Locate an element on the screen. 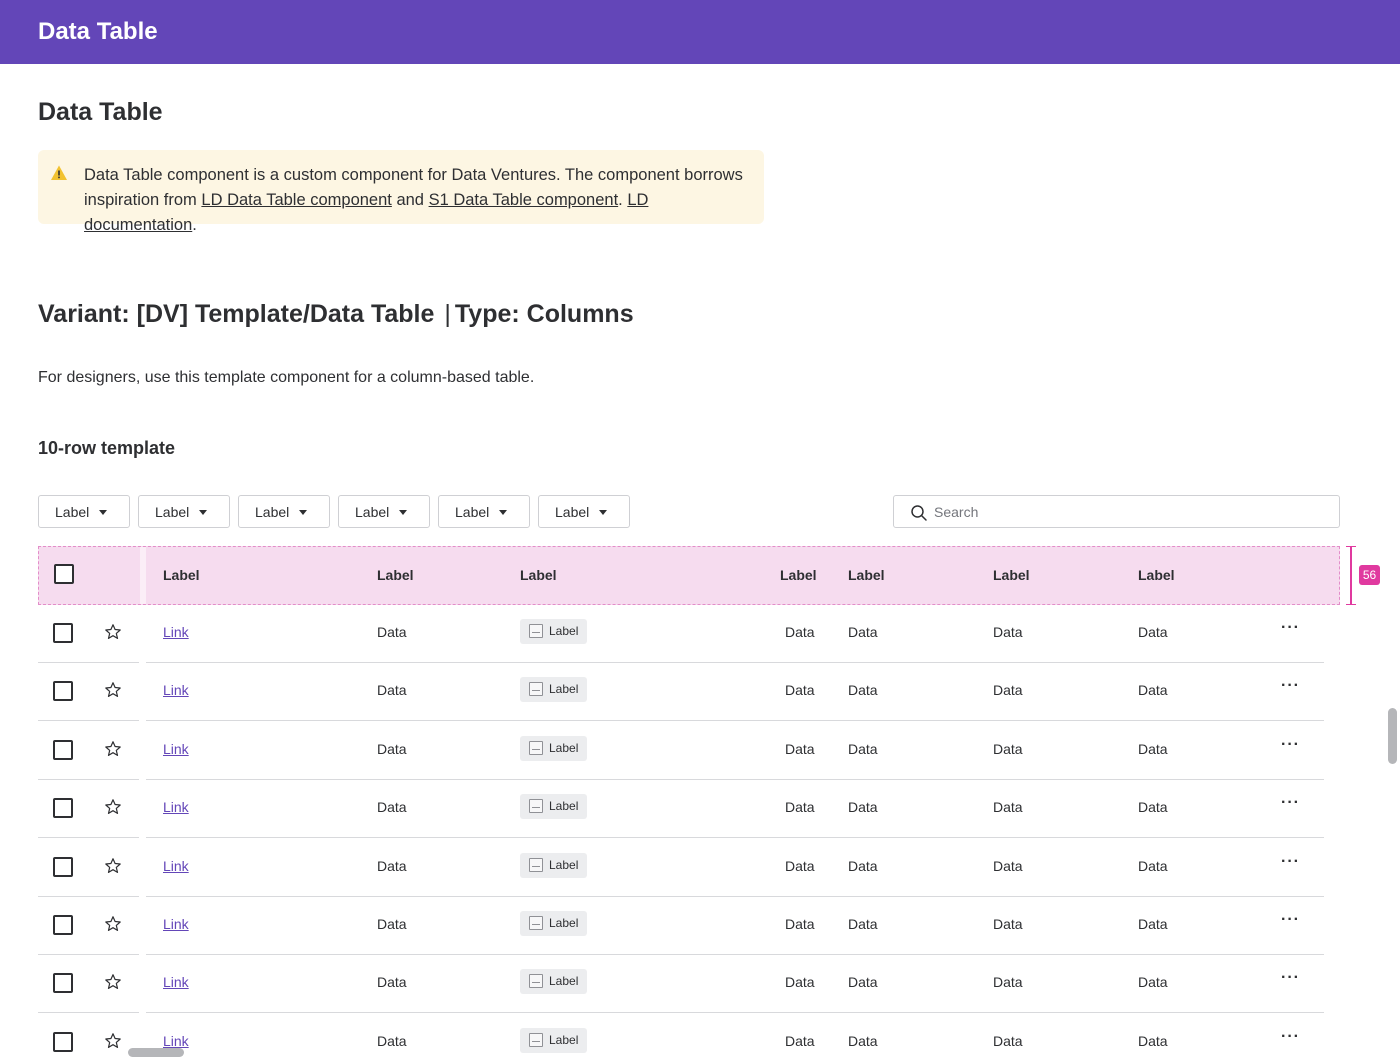  top-bar-title: Data Table is located at coordinates (98, 31).